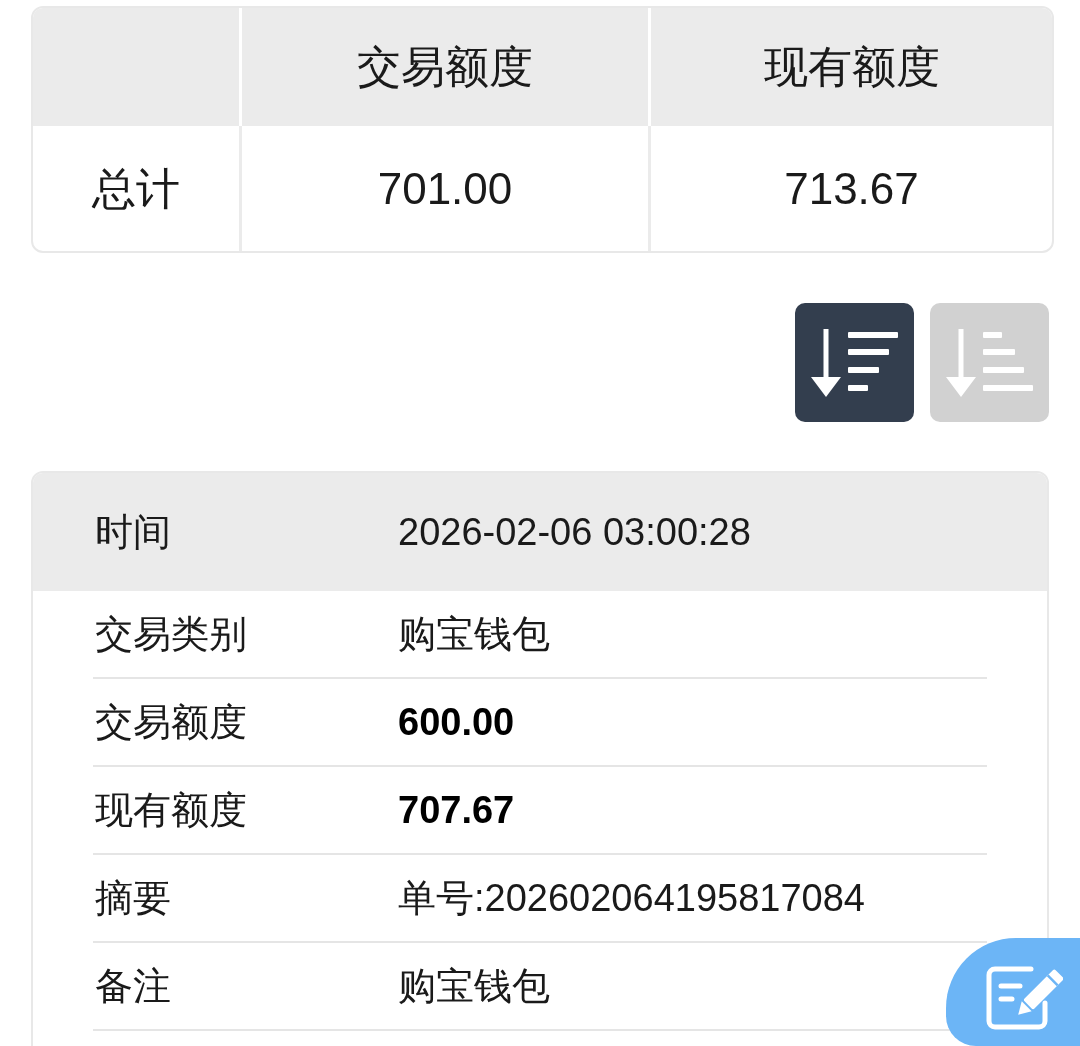  What do you see at coordinates (574, 532) in the screenshot?
I see `field-value: 2026-02-06 03:00:28` at bounding box center [574, 532].